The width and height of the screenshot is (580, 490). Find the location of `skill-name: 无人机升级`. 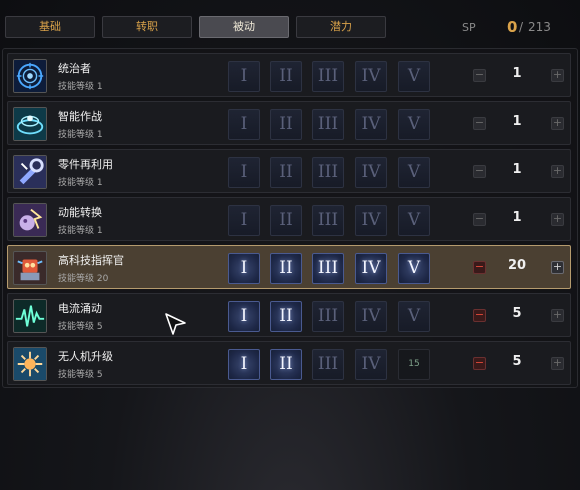

skill-name: 无人机升级 is located at coordinates (85, 356).